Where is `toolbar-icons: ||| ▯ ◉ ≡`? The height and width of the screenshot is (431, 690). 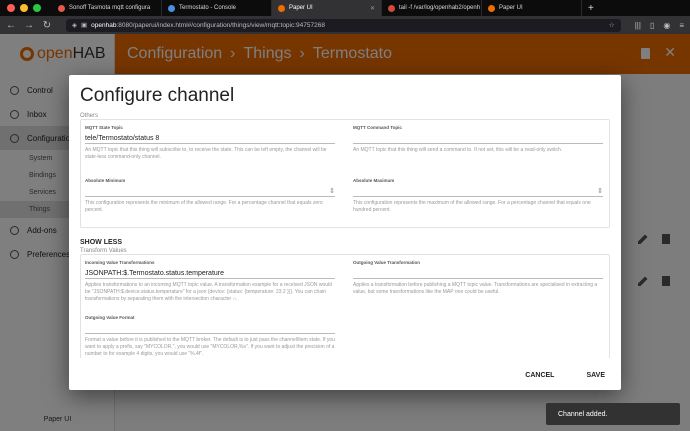
toolbar-icons: ||| ▯ ◉ ≡ is located at coordinates (659, 25).